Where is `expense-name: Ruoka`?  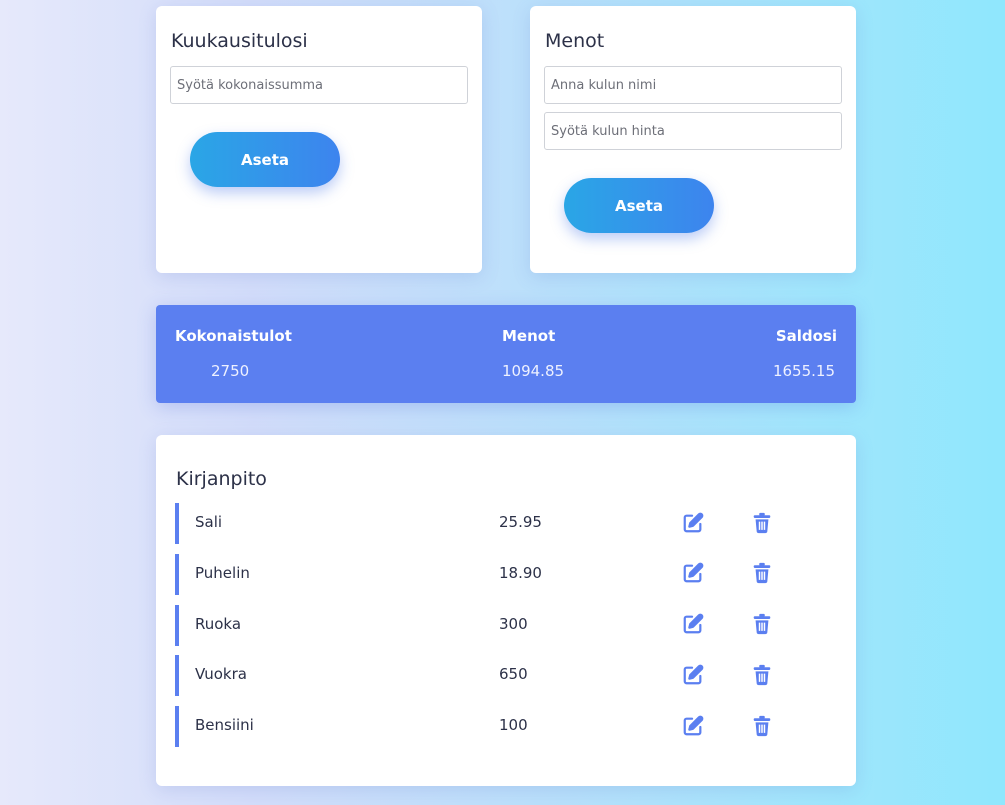
expense-name: Ruoka is located at coordinates (218, 623).